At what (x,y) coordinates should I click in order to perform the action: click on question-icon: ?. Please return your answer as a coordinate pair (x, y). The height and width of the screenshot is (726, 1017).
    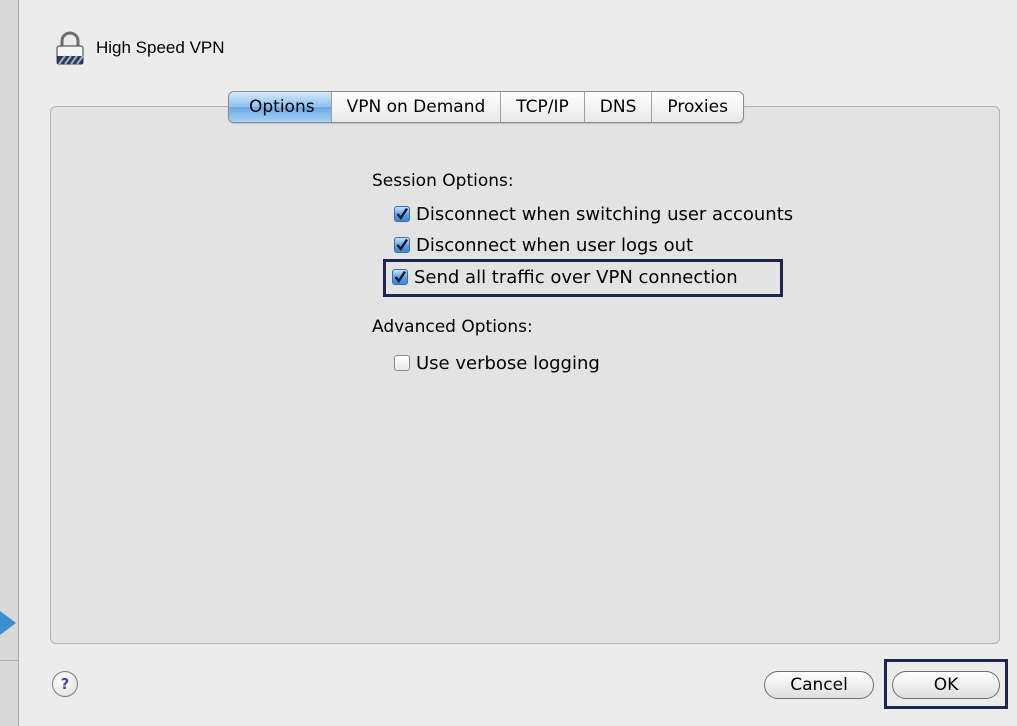
    Looking at the image, I should click on (65, 684).